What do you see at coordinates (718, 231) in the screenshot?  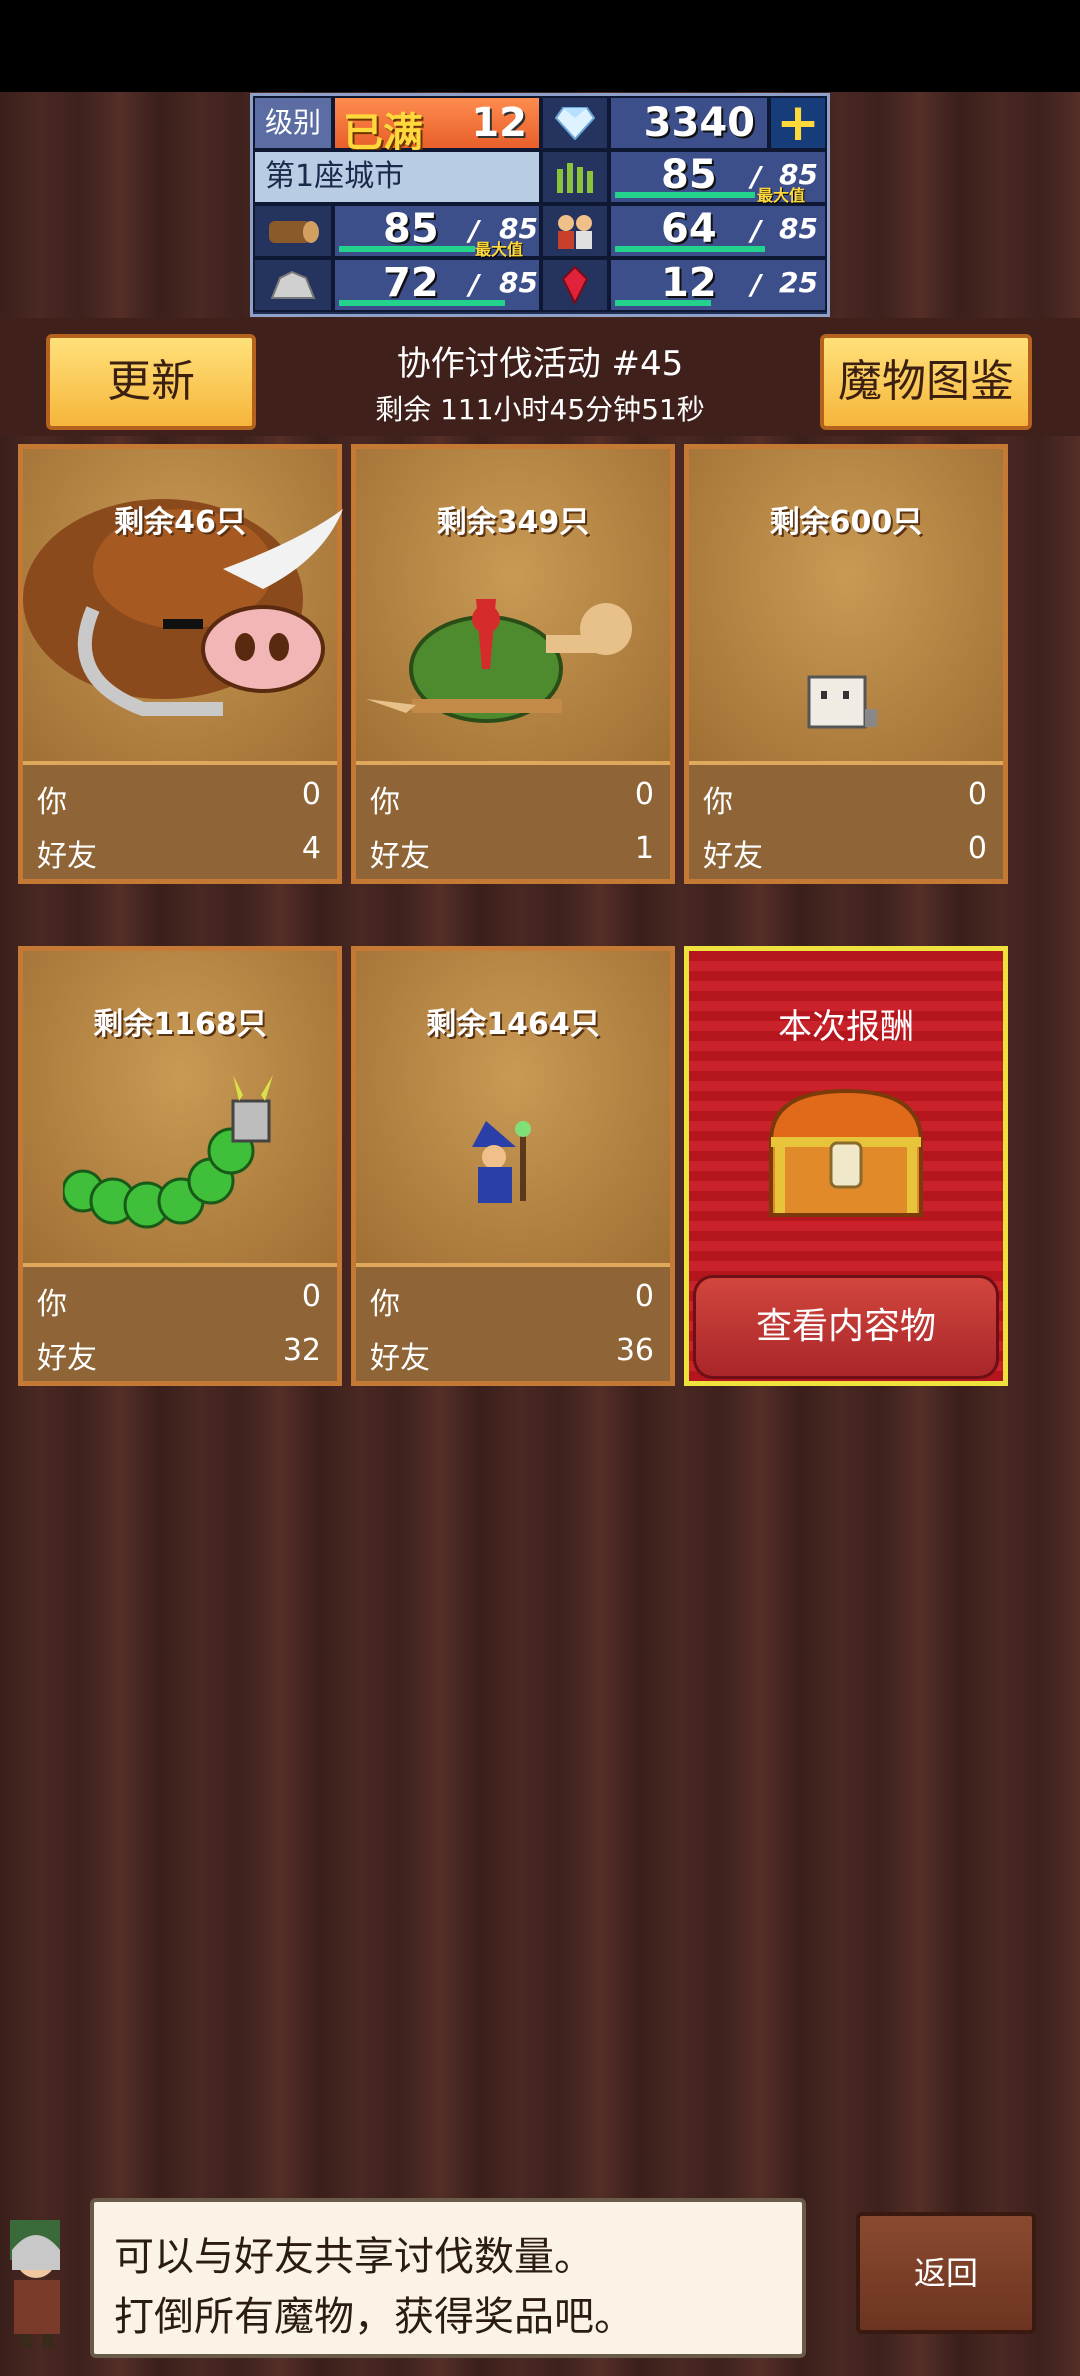 I see `farmers-box: 64 / 85` at bounding box center [718, 231].